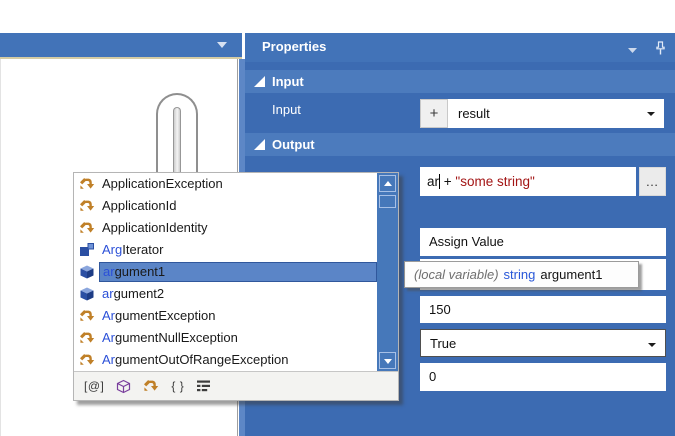  What do you see at coordinates (443, 343) in the screenshot?
I see `boolean-combobox-value: True` at bounding box center [443, 343].